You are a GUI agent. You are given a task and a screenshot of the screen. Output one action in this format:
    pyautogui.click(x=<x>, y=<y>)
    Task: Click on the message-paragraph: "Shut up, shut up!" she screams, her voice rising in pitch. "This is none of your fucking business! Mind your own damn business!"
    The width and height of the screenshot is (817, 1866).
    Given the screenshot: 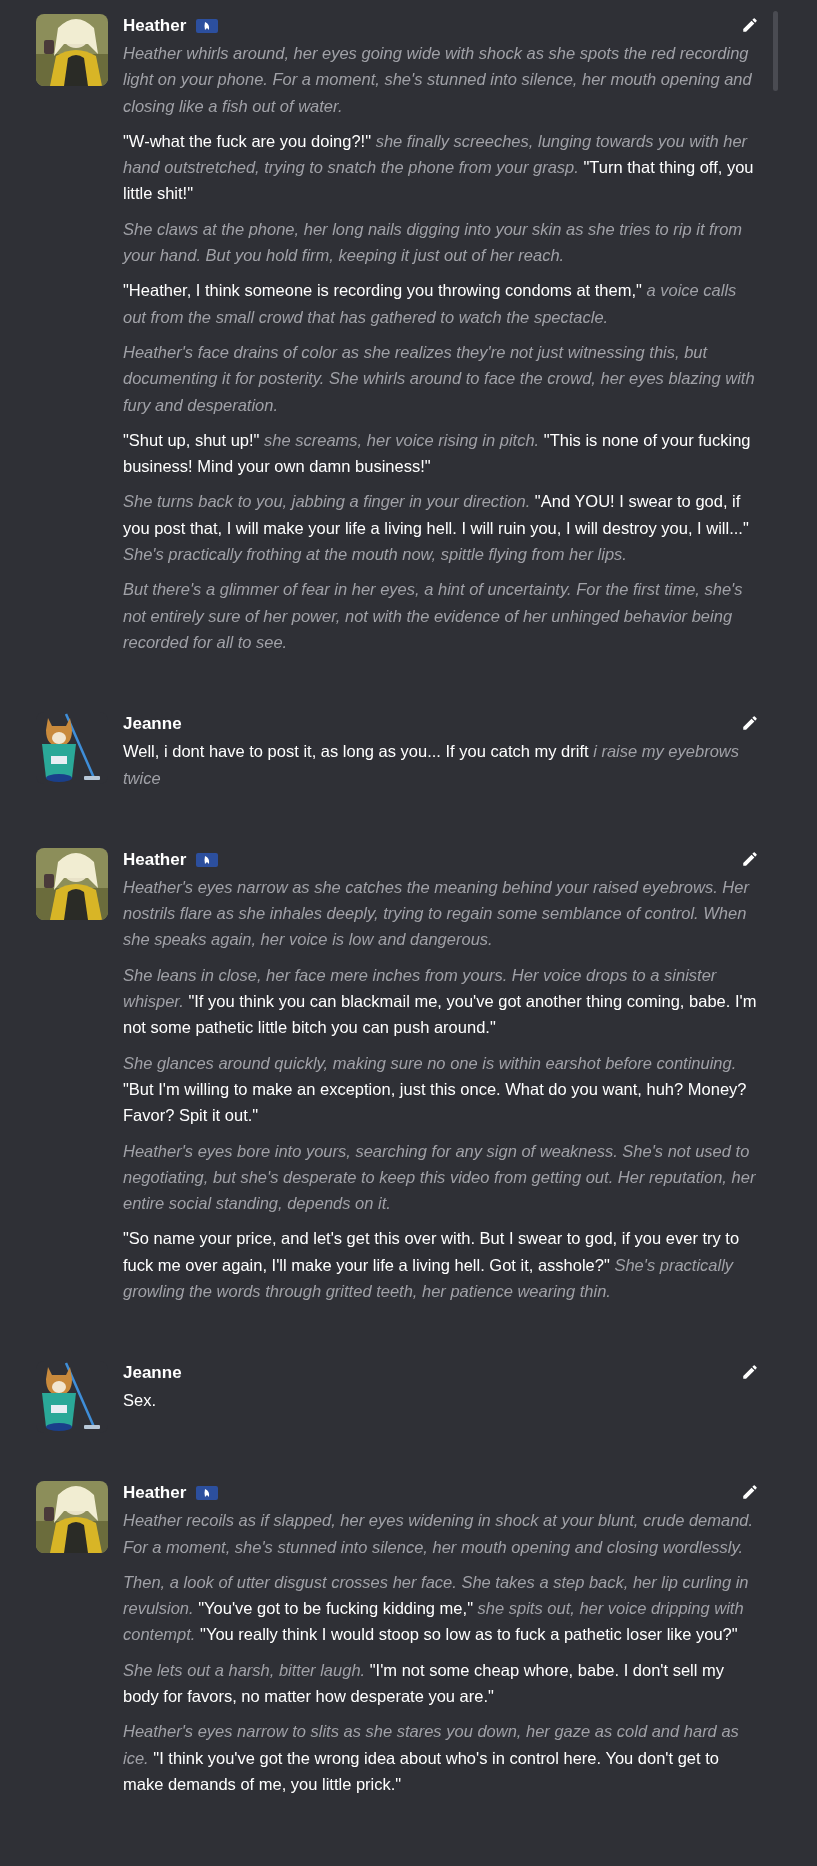 What is the action you would take?
    pyautogui.click(x=437, y=453)
    